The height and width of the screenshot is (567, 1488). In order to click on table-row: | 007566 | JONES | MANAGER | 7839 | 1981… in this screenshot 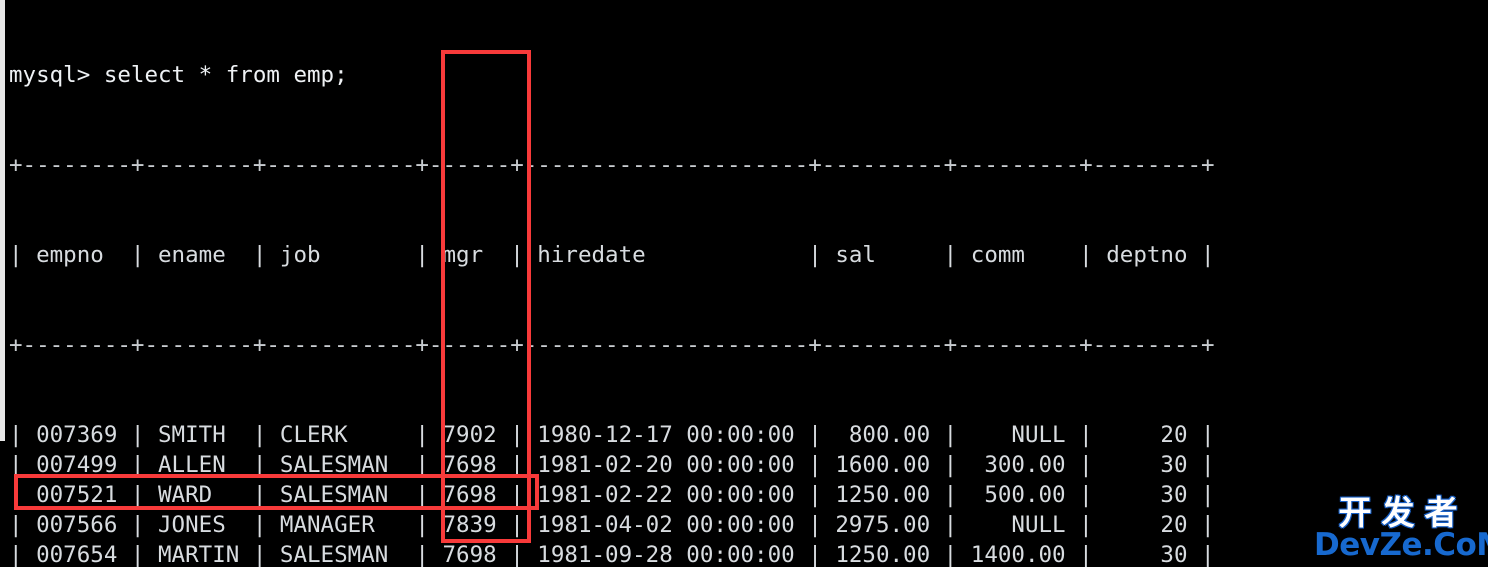, I will do `click(612, 525)`.